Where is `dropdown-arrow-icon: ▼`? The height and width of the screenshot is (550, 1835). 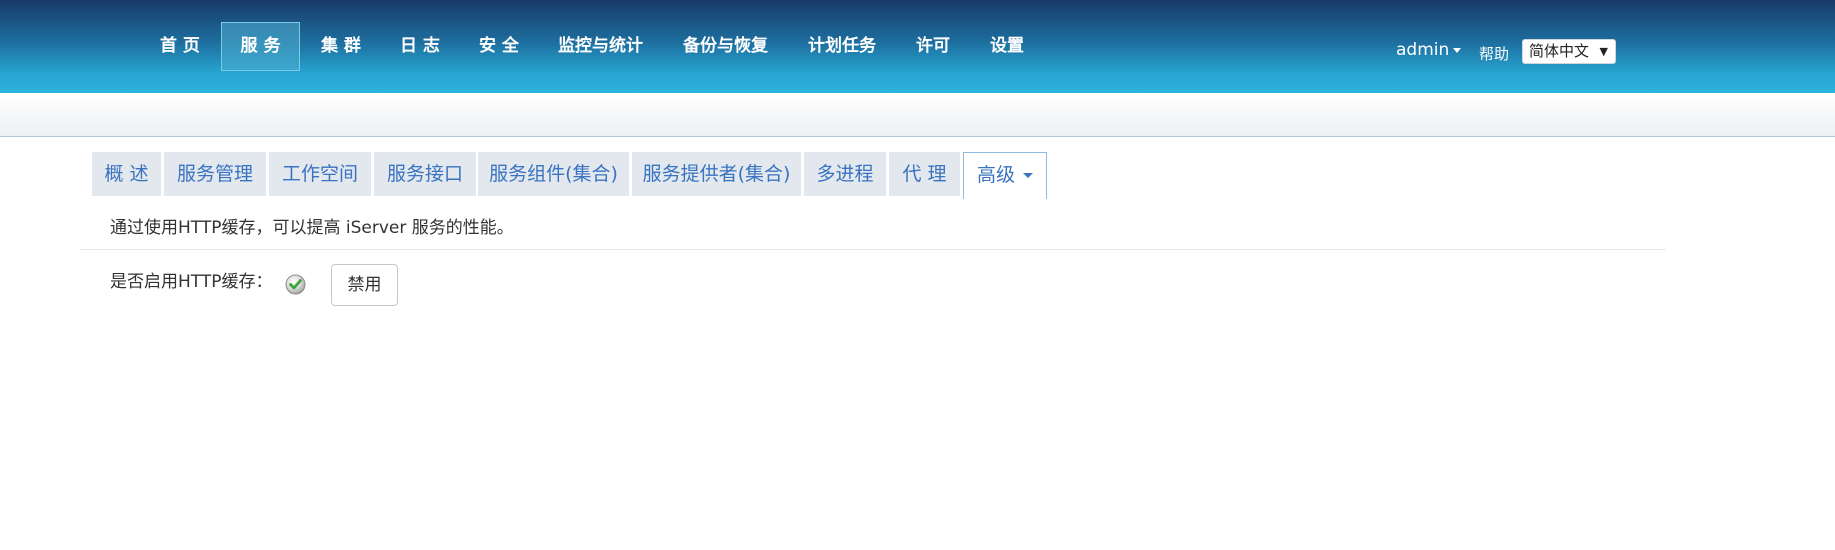 dropdown-arrow-icon: ▼ is located at coordinates (1603, 51).